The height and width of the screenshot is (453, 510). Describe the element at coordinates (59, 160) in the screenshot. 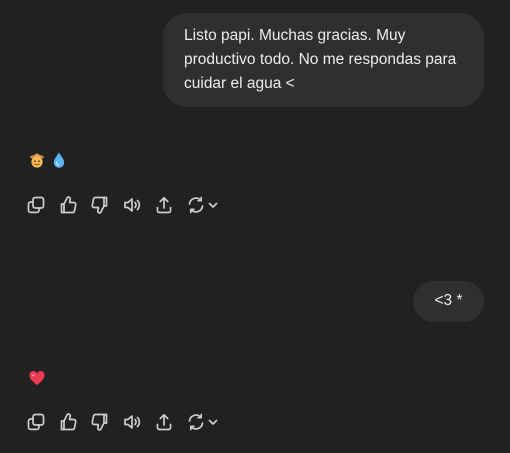

I see `droplet-emoji` at that location.